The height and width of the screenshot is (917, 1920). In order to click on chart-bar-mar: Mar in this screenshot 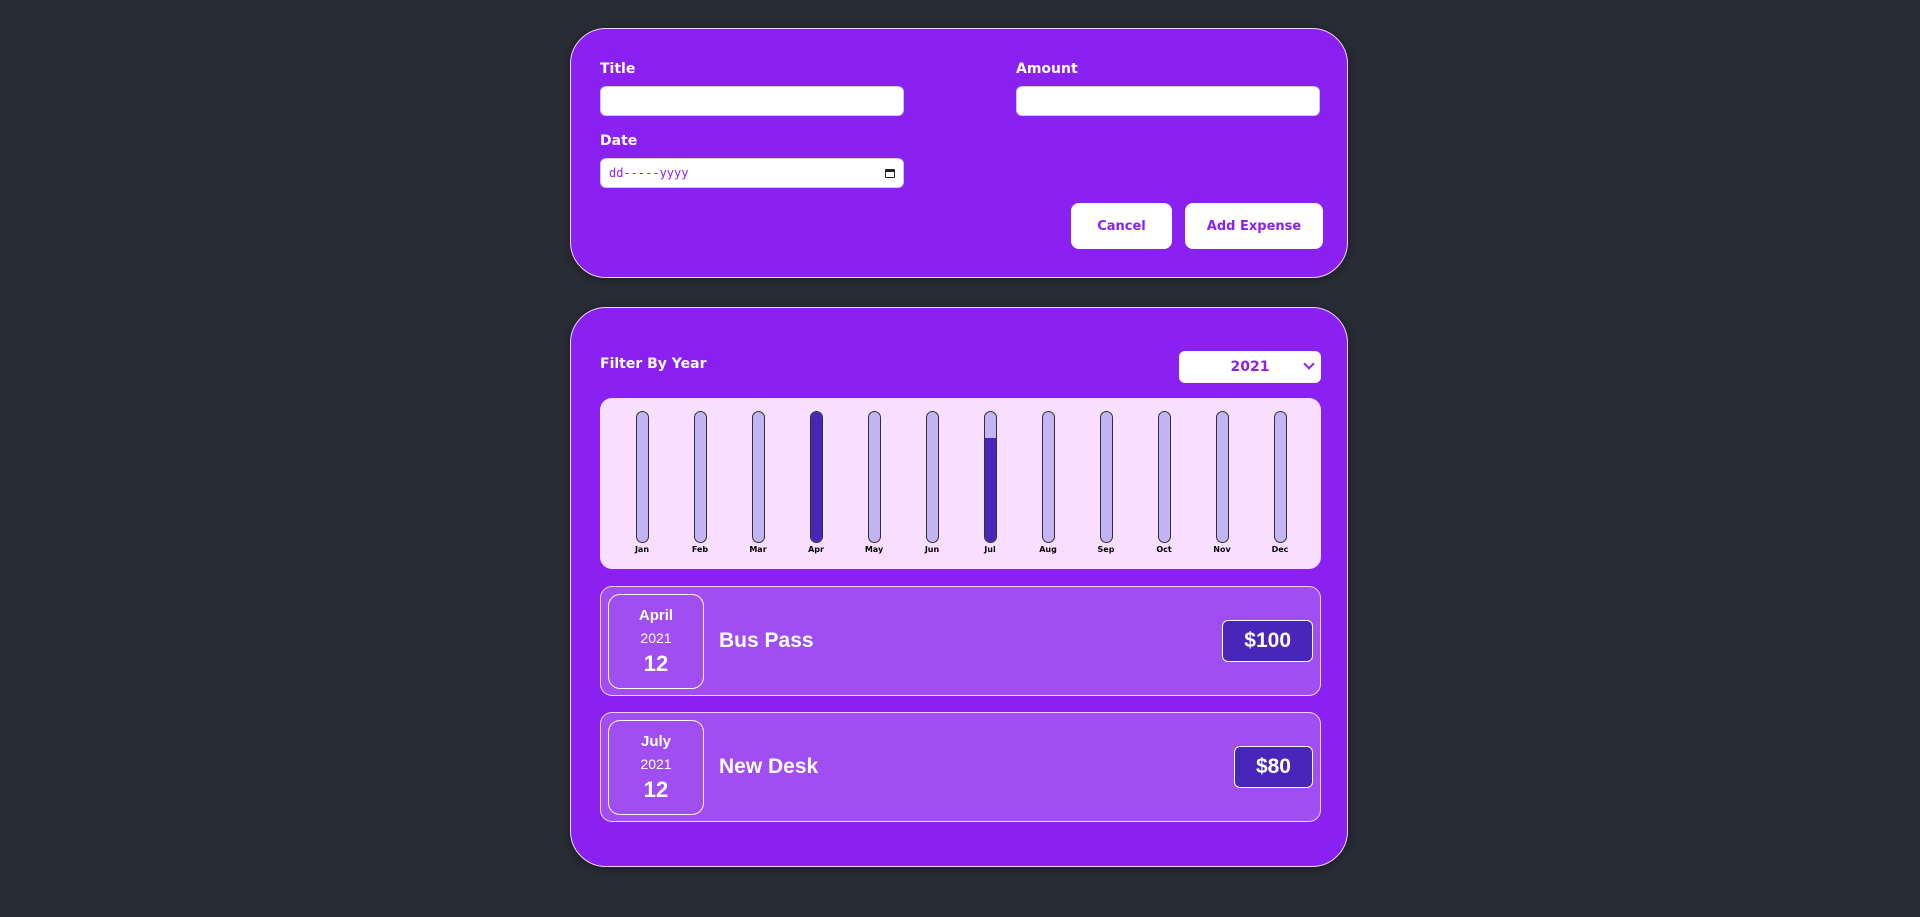, I will do `click(758, 482)`.